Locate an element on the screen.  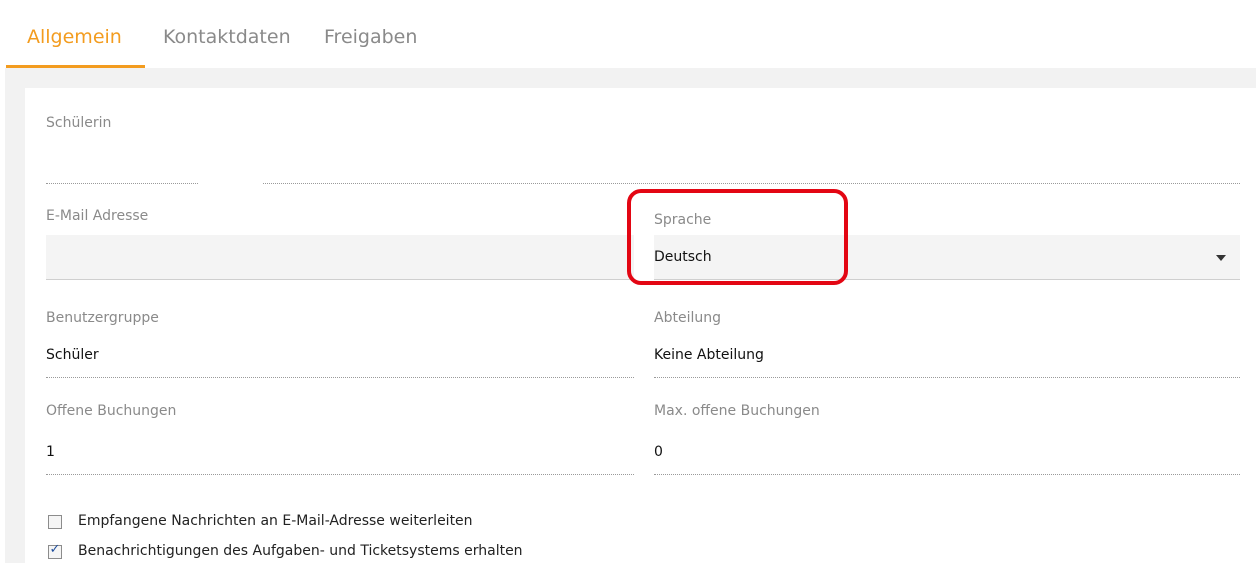
open-bookings-underline is located at coordinates (340, 474).